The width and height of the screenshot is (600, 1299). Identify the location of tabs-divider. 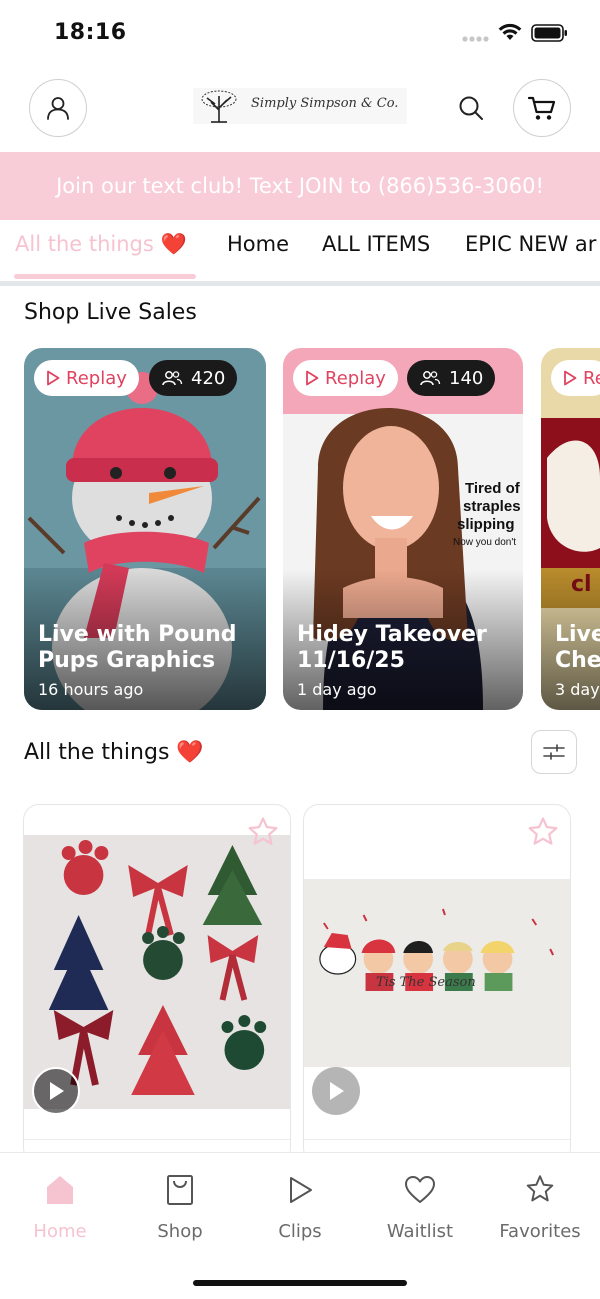
(300, 283).